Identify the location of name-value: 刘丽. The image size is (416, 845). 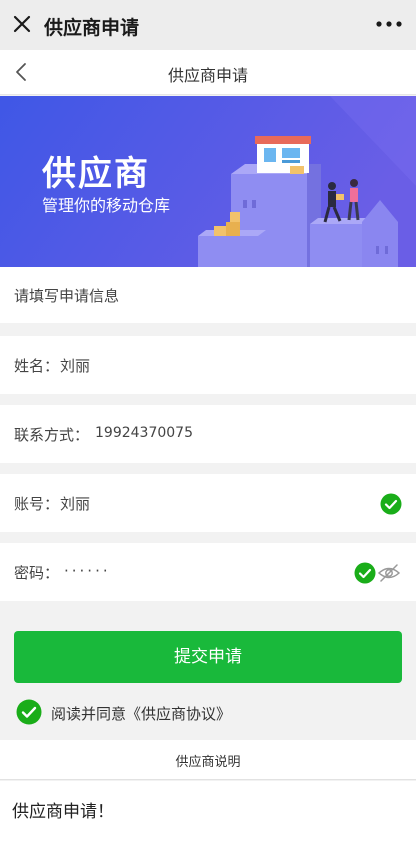
(75, 365).